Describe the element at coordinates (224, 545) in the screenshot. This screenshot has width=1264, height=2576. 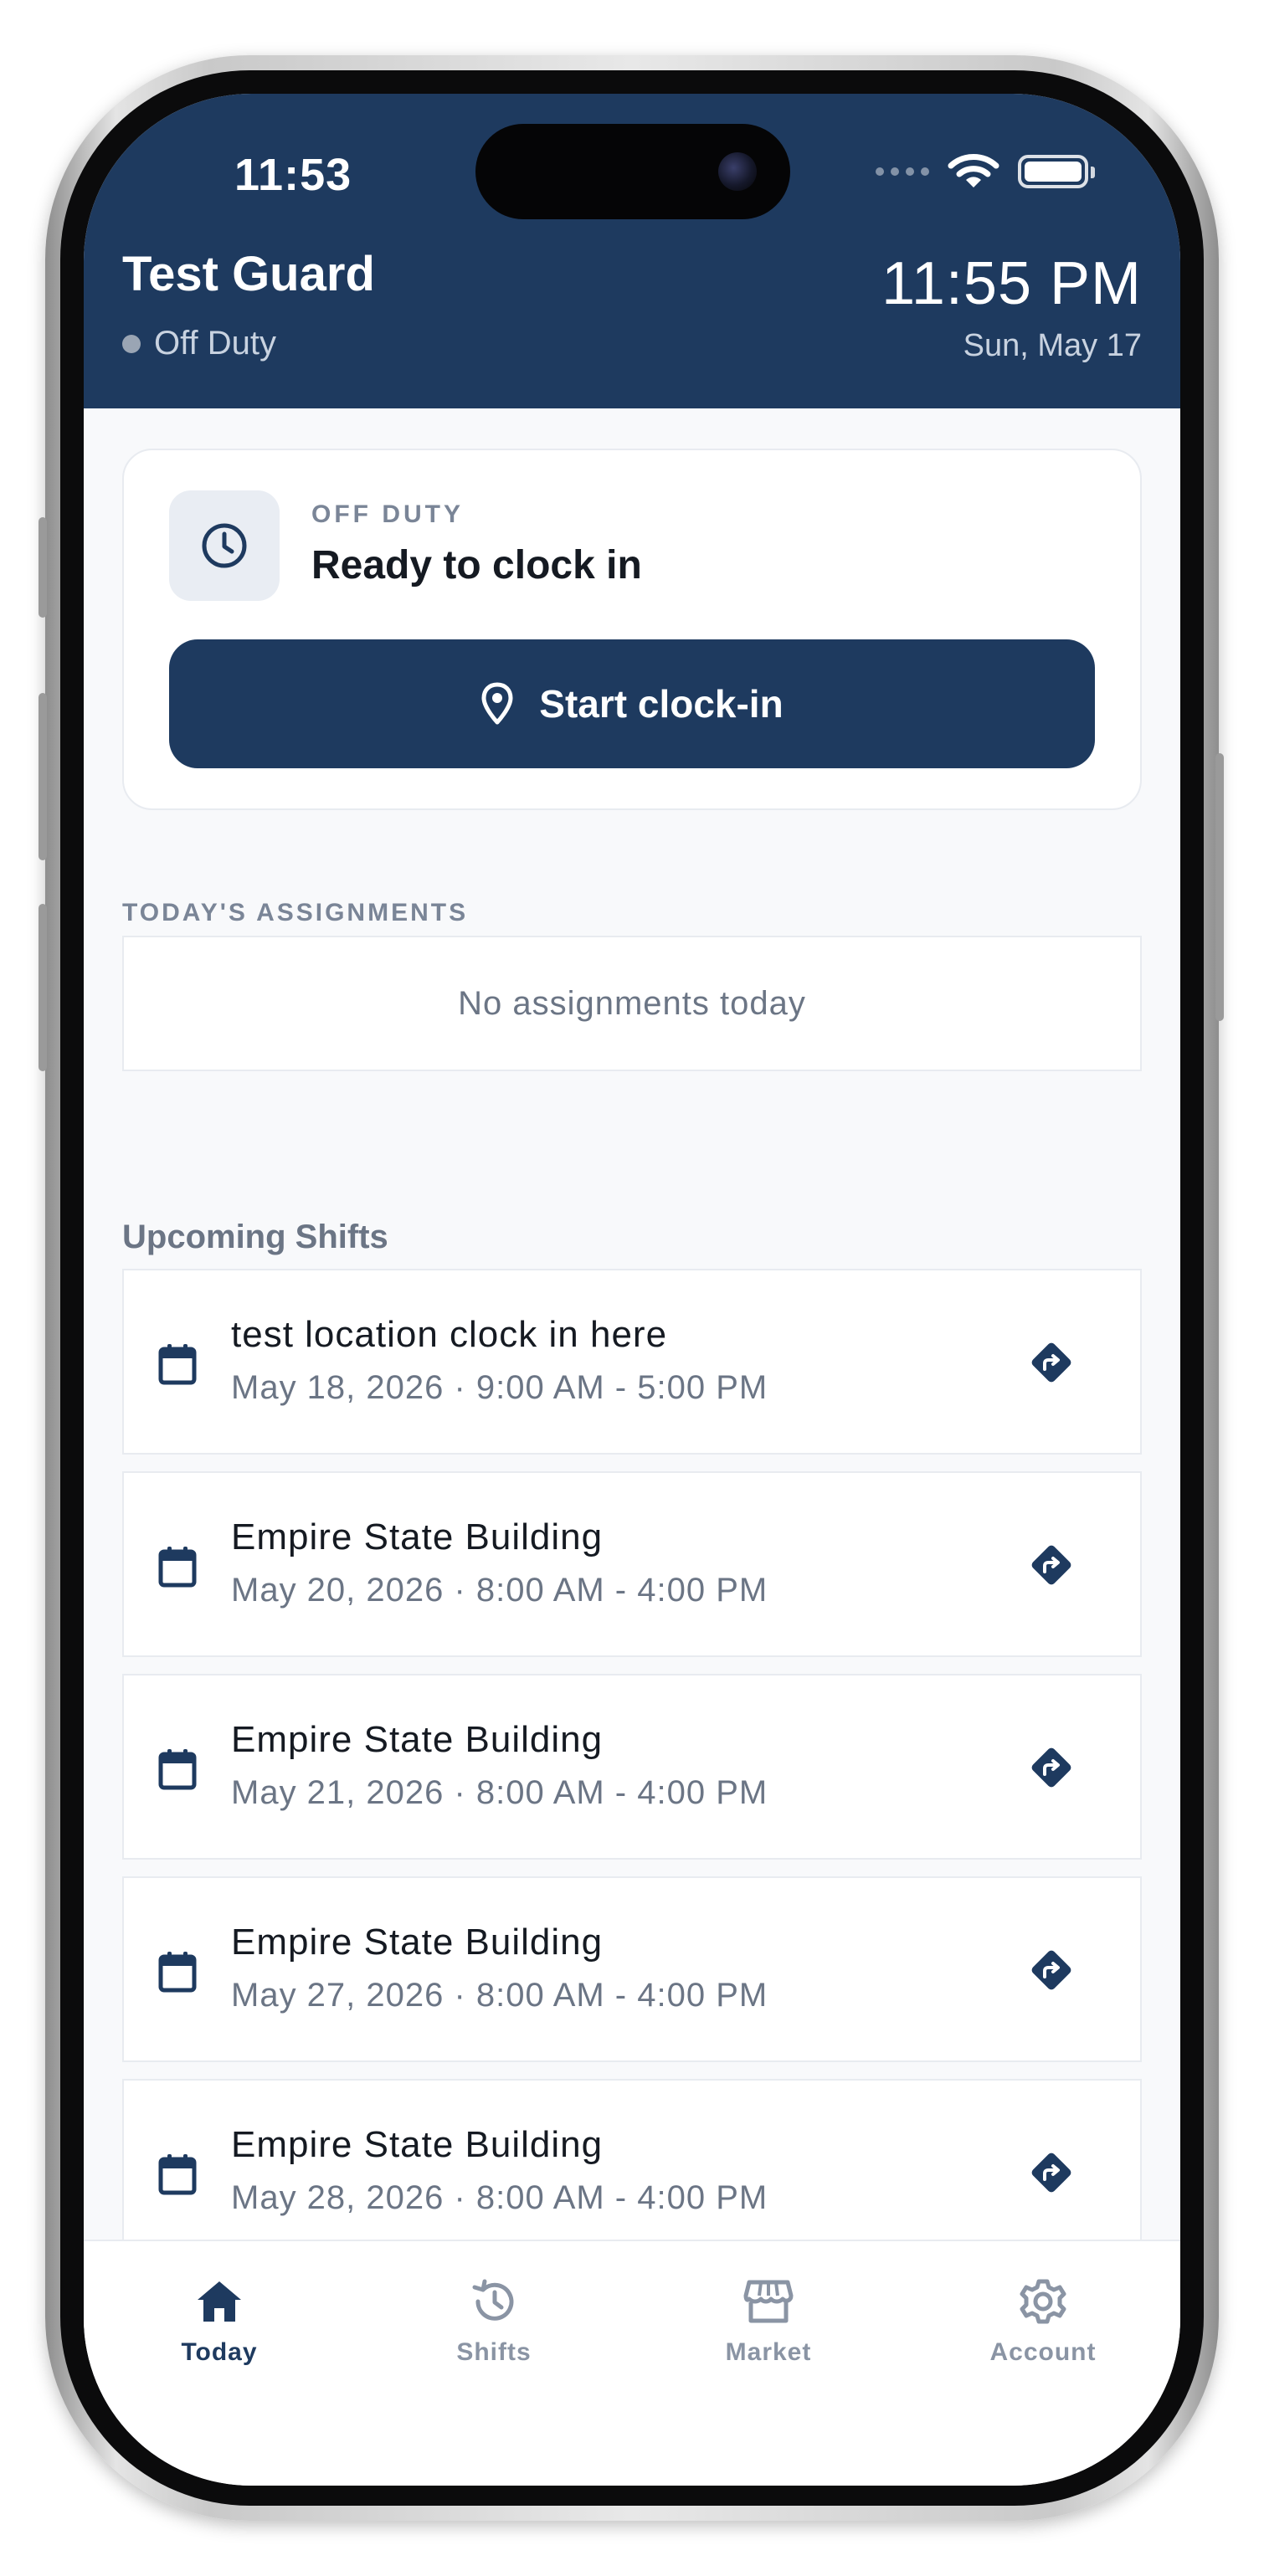
I see `clock-icon` at that location.